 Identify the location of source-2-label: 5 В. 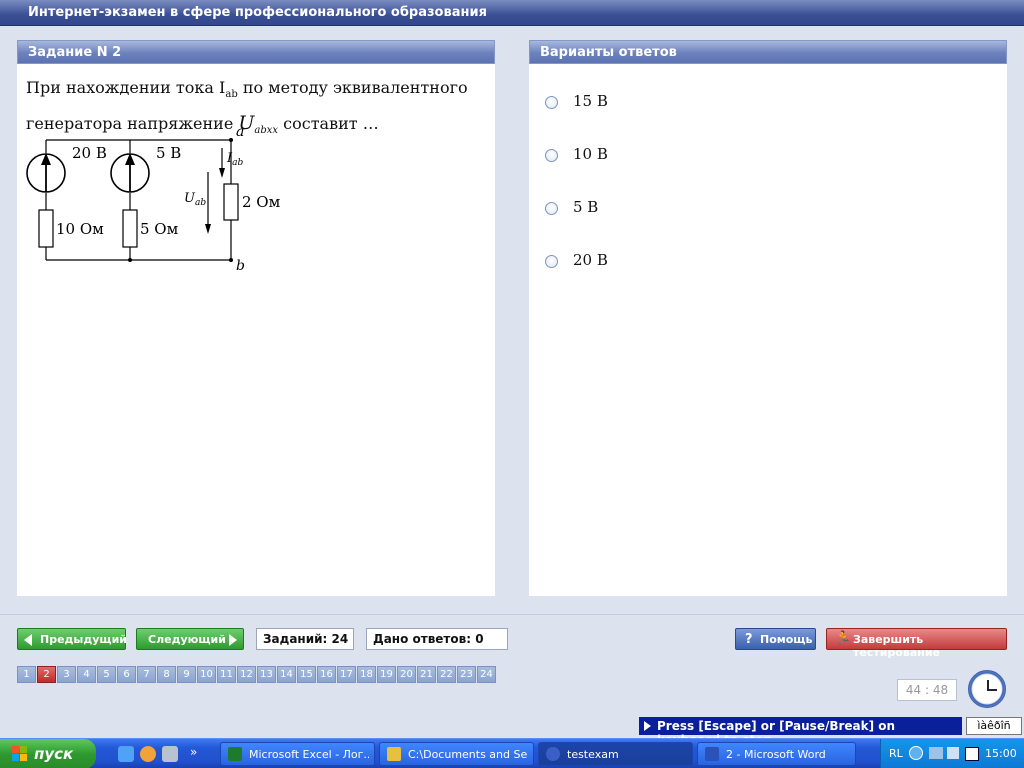
(168, 153).